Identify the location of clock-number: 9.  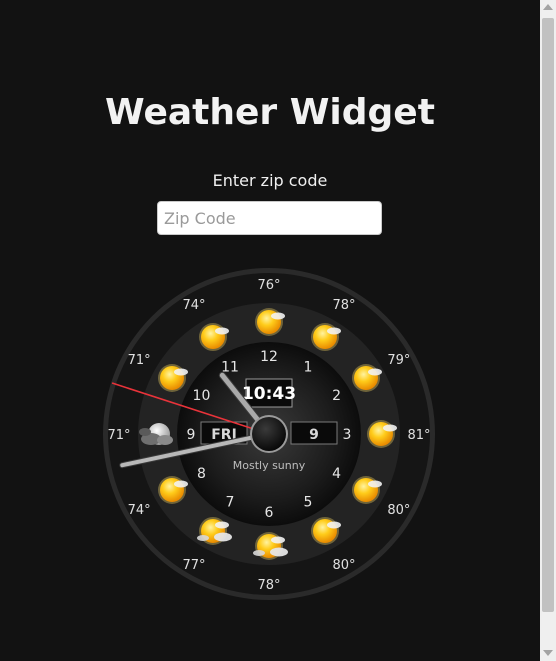
(191, 435).